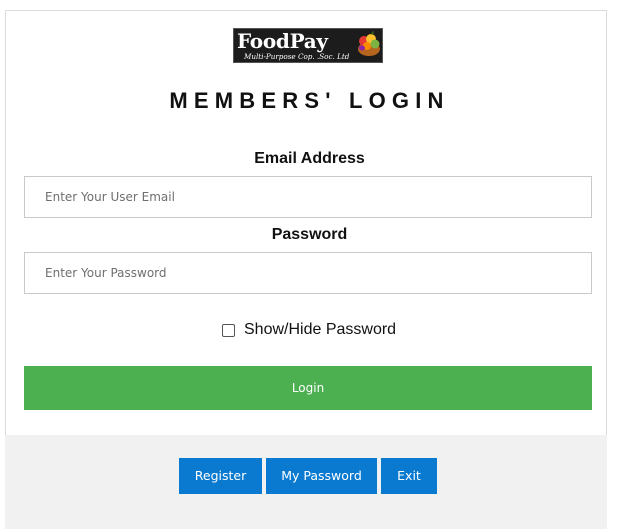 This screenshot has width=619, height=529. I want to click on fruit-basket-icon, so click(369, 43).